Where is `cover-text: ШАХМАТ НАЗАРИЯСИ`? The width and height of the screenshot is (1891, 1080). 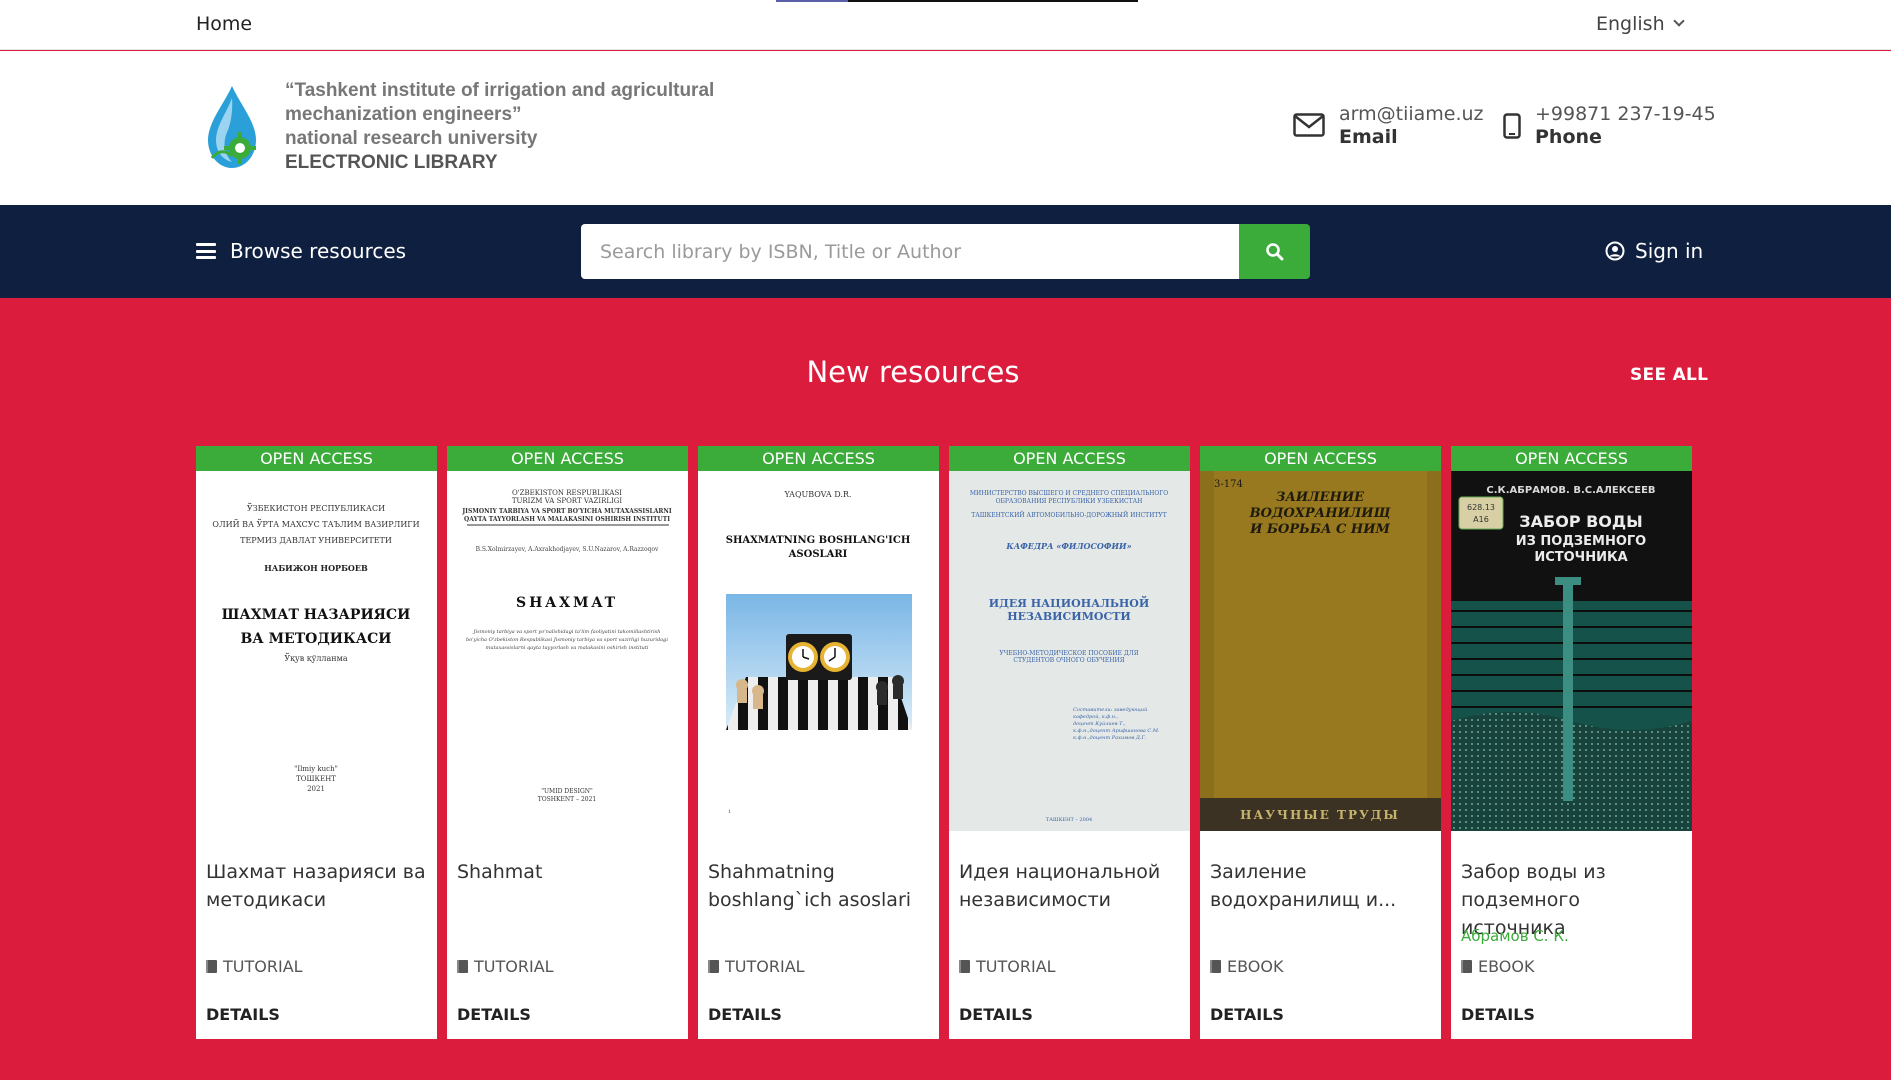
cover-text: ШАХМАТ НАЗАРИЯСИ is located at coordinates (316, 615).